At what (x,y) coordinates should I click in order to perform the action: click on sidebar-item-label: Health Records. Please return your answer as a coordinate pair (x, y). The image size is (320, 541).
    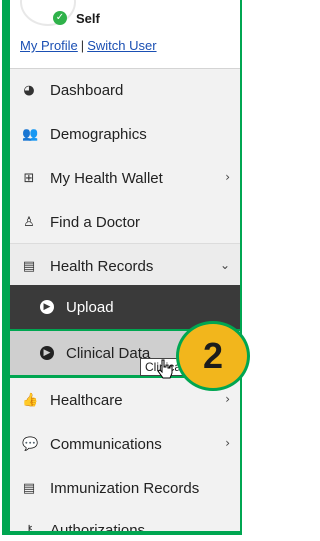
    Looking at the image, I should click on (102, 266).